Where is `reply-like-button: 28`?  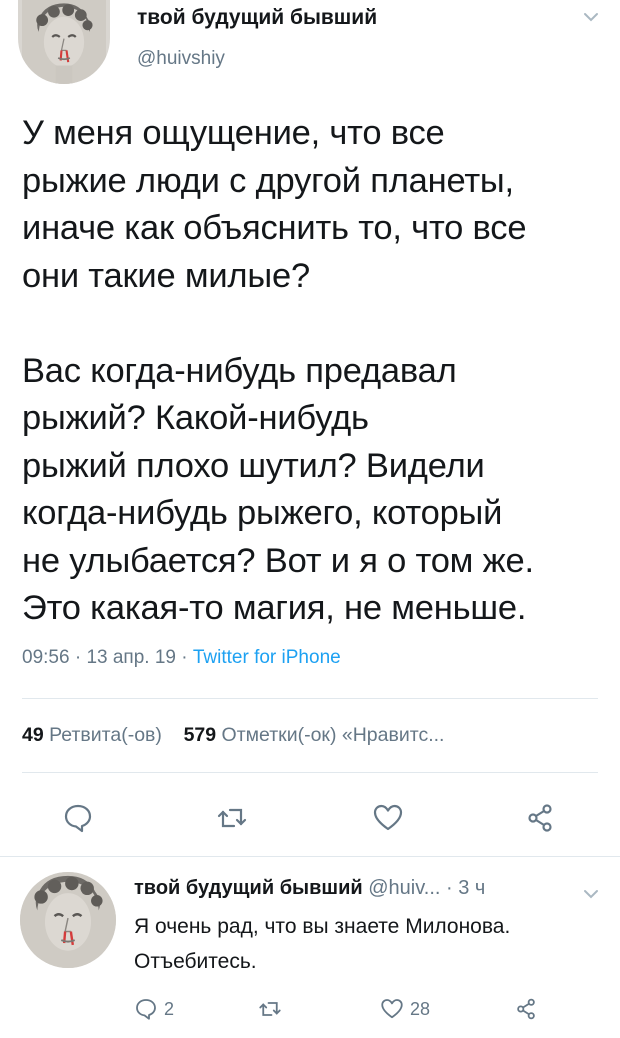 reply-like-button: 28 is located at coordinates (405, 1009).